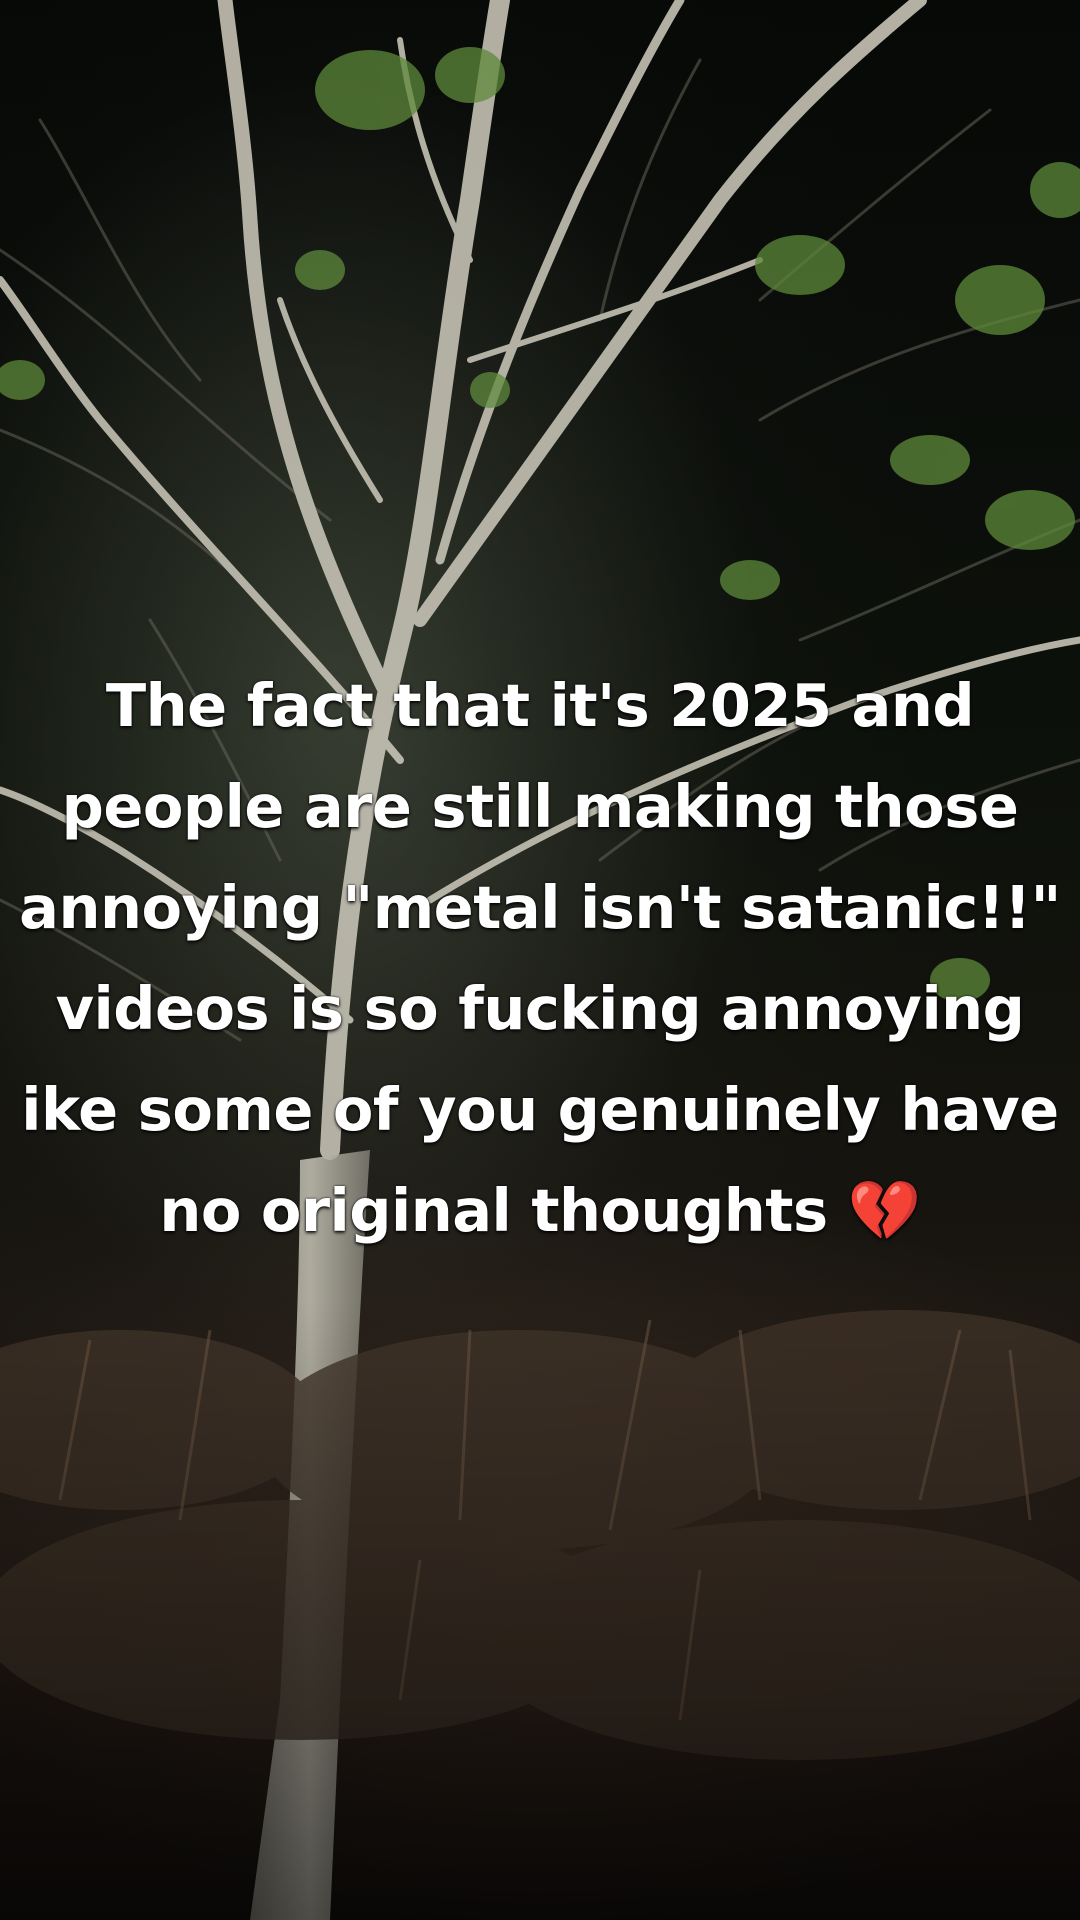 The height and width of the screenshot is (1920, 1080). I want to click on caption-line-6: no original thoughts 💔, so click(540, 1210).